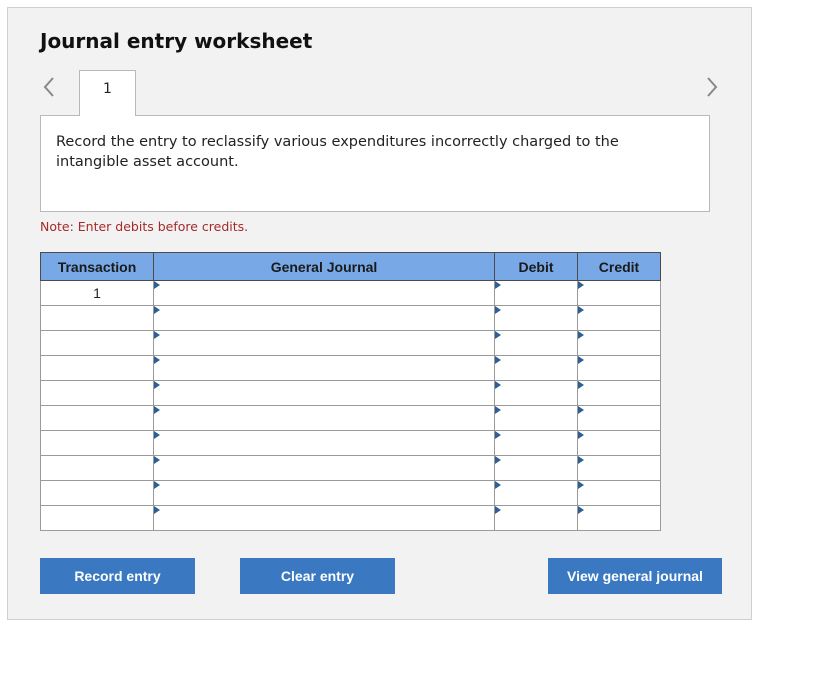 This screenshot has height=678, width=838. I want to click on note-text: Note: Enter debits before credits., so click(144, 226).